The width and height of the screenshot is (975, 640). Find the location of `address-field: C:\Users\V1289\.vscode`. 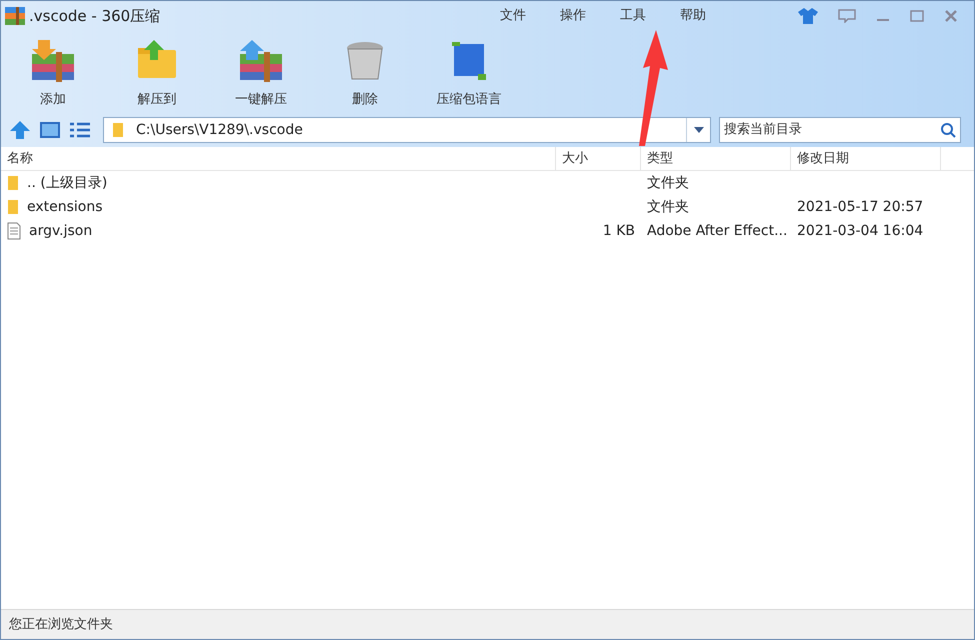

address-field: C:\Users\V1289\.vscode is located at coordinates (407, 130).